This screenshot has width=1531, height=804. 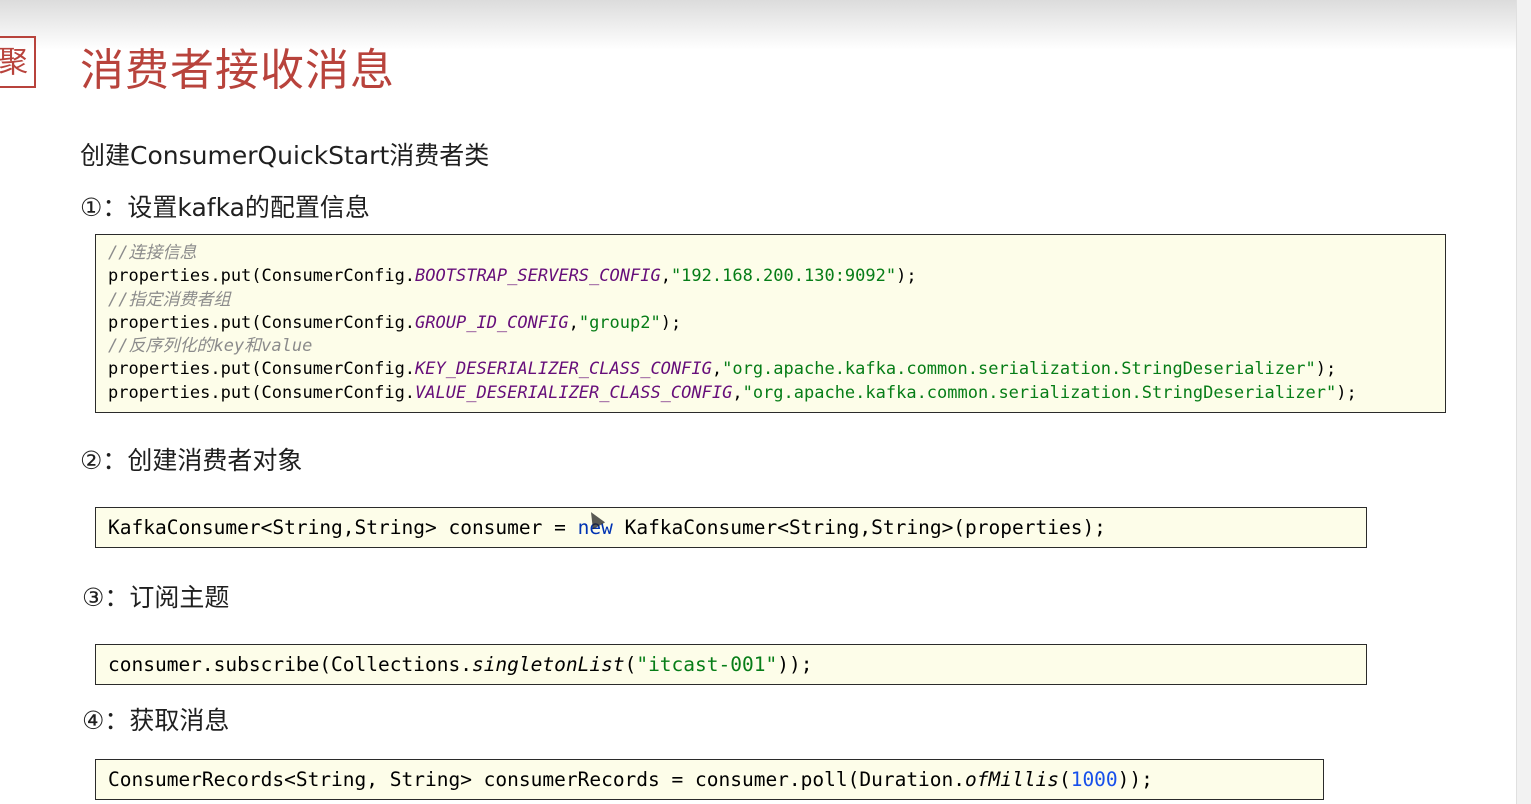 What do you see at coordinates (156, 720) in the screenshot?
I see `step-4-heading: ④：获取消息` at bounding box center [156, 720].